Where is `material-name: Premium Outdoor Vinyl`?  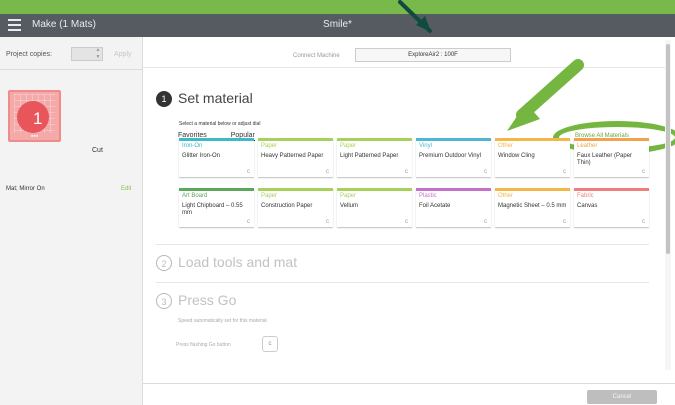
material-name: Premium Outdoor Vinyl is located at coordinates (450, 156).